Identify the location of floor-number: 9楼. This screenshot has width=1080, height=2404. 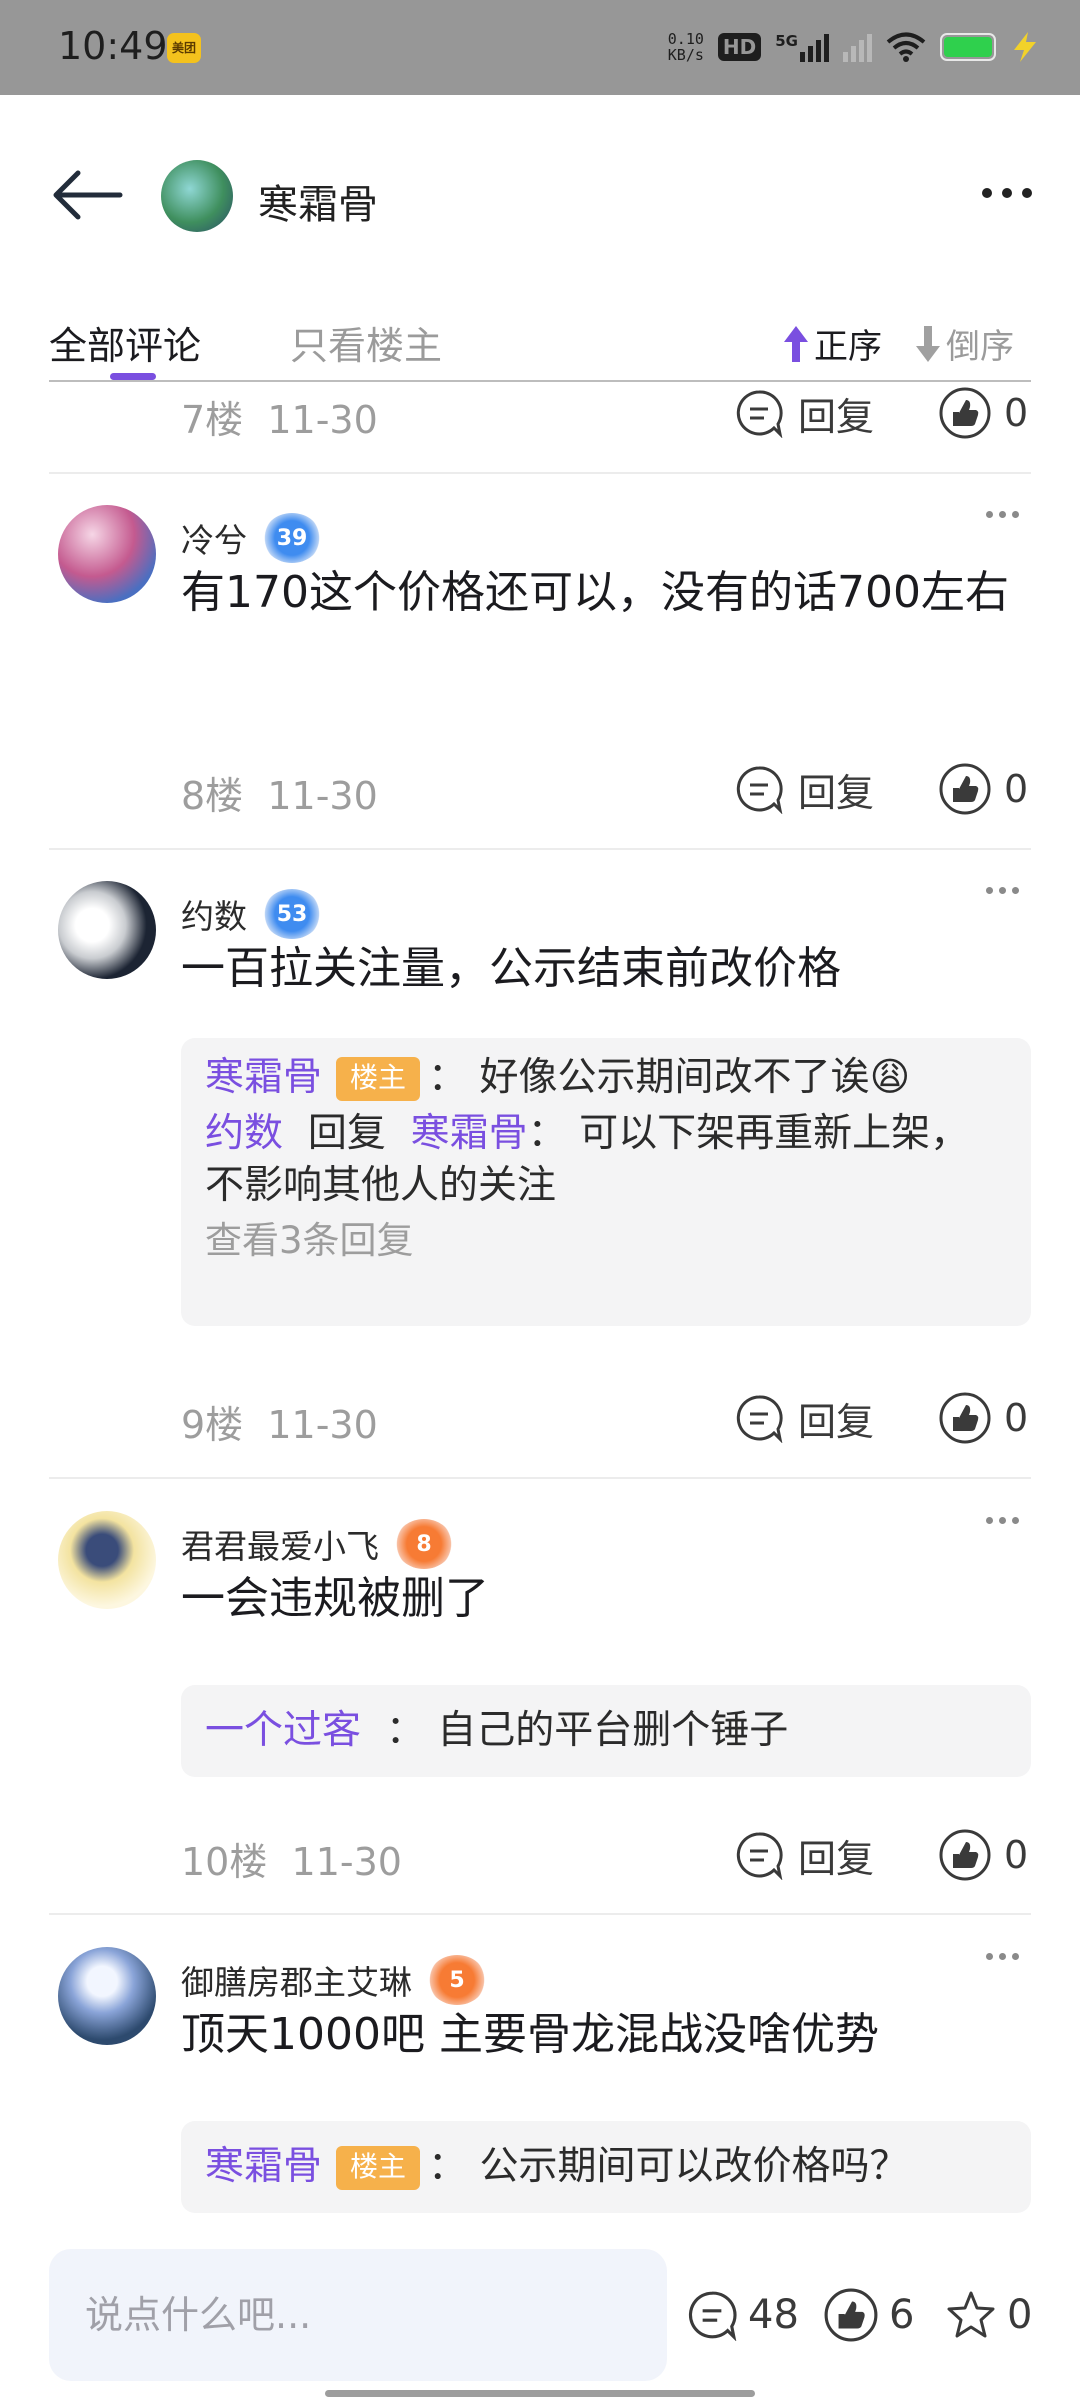
(212, 1425).